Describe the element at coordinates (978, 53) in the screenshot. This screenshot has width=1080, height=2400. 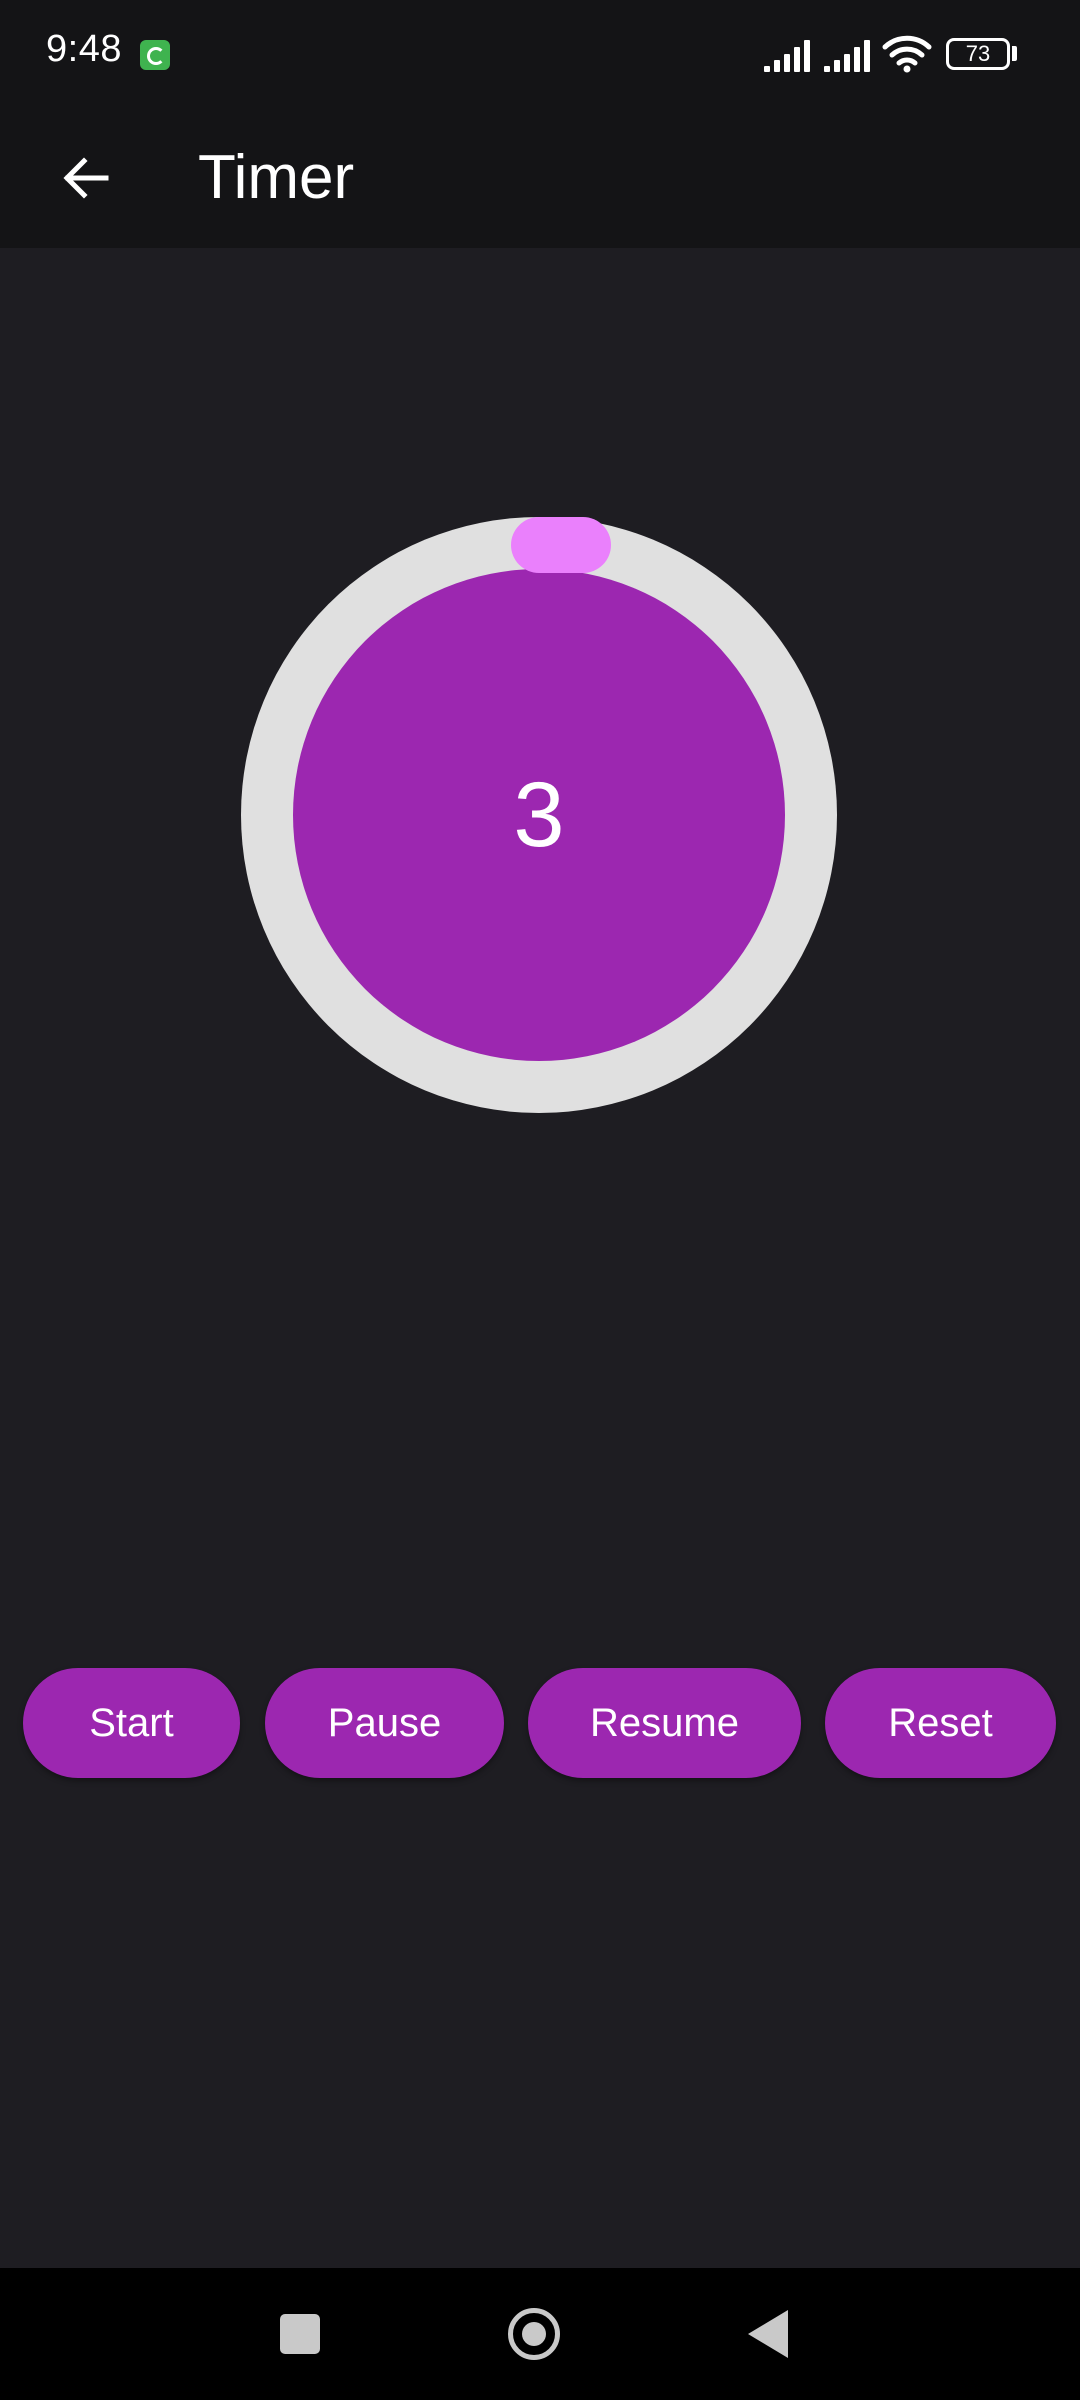
I see `battery-level: 73` at that location.